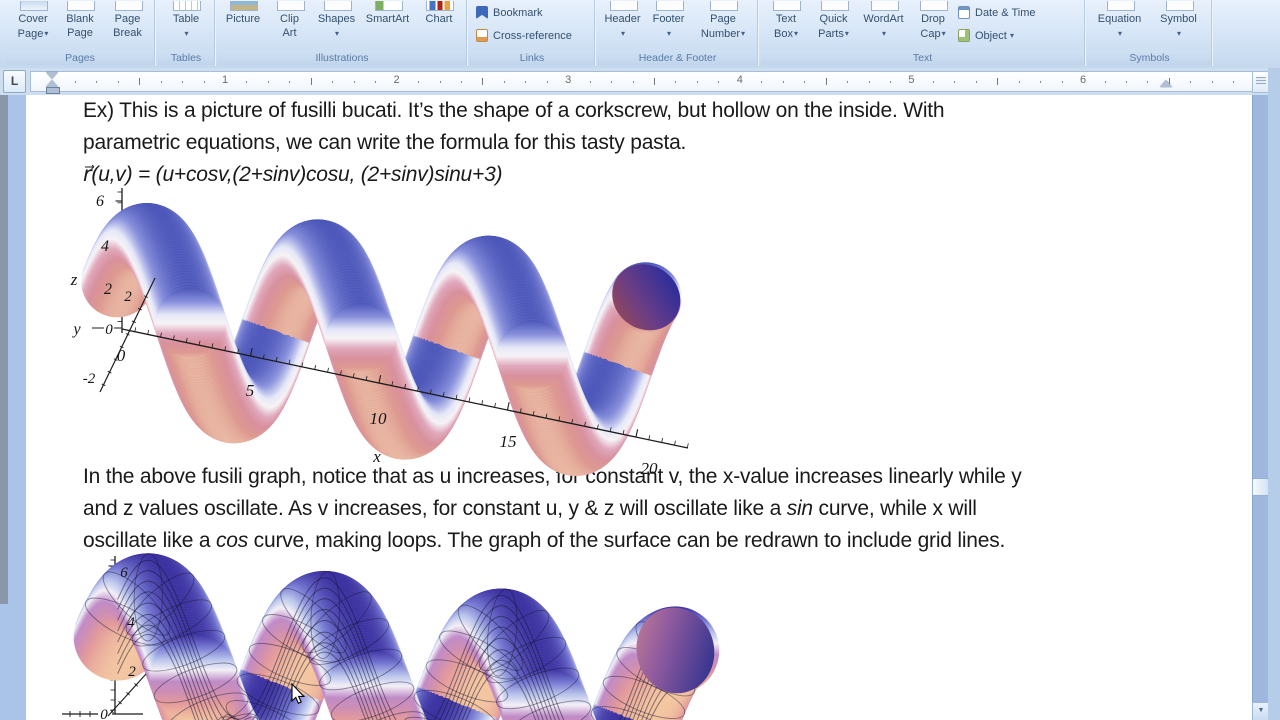 This screenshot has width=1280, height=720. I want to click on page-number-icon, so click(724, 6).